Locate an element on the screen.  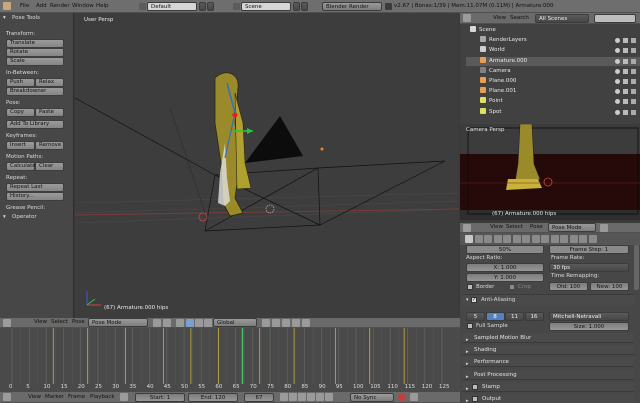
fps-selector: 30 fps is located at coordinates (589, 267).